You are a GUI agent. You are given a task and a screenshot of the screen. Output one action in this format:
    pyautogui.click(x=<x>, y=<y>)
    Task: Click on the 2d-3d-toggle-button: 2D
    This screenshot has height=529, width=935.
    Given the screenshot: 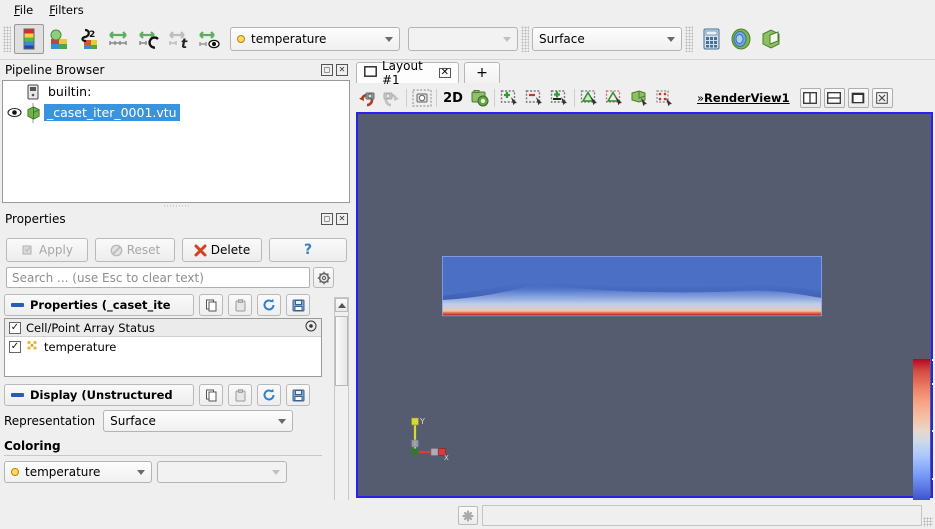 What is the action you would take?
    pyautogui.click(x=453, y=98)
    